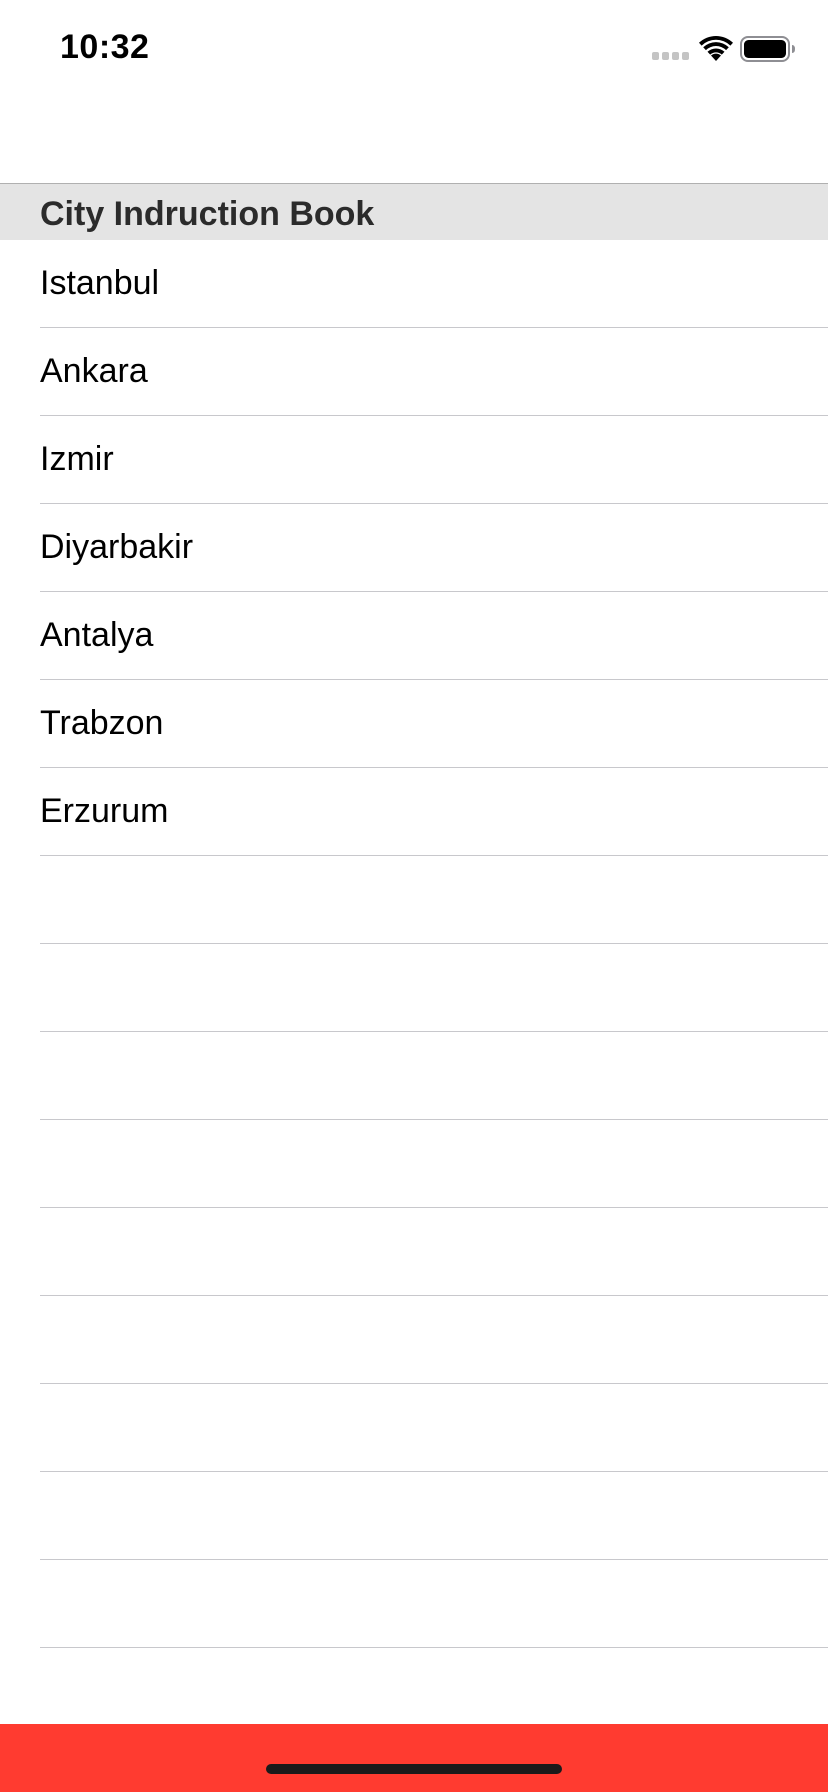  What do you see at coordinates (716, 48) in the screenshot?
I see `wifi-icon` at bounding box center [716, 48].